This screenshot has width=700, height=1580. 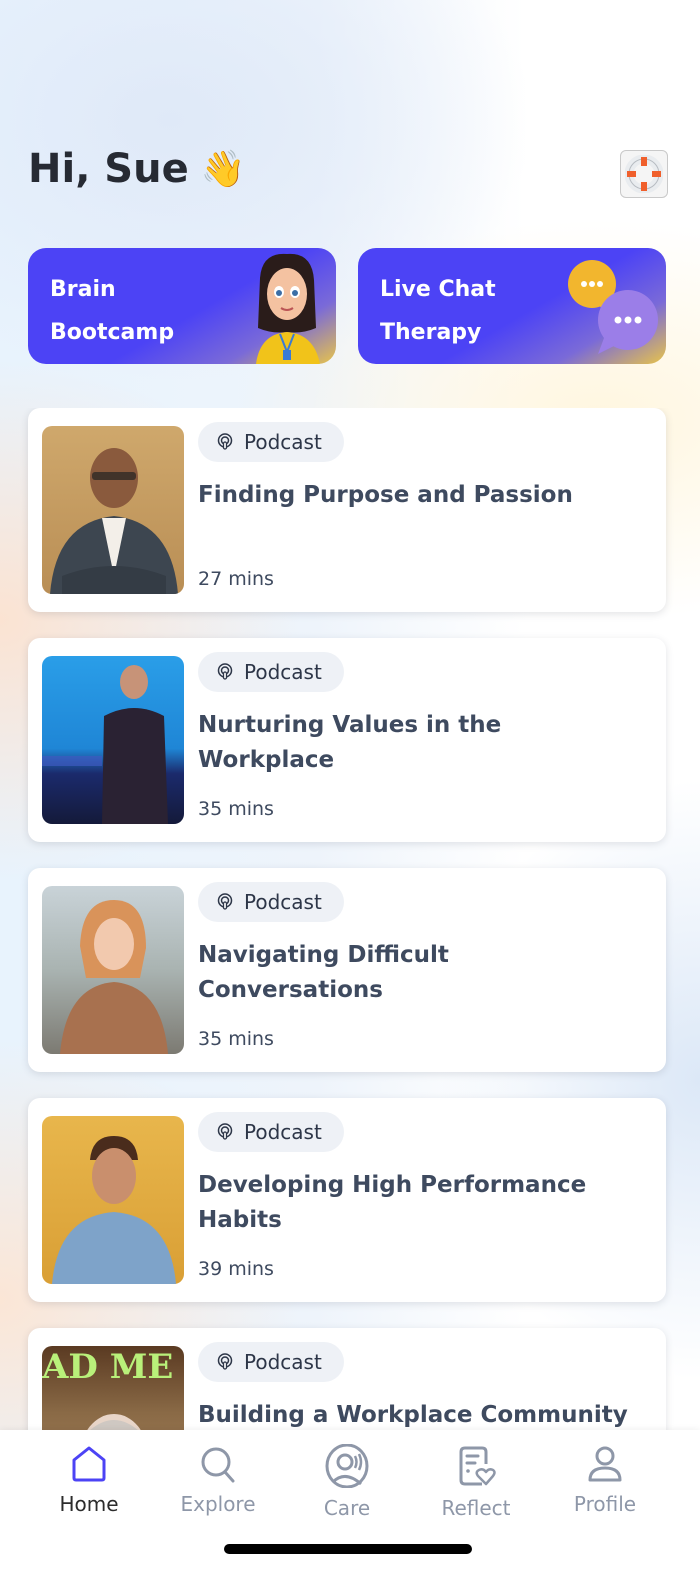 What do you see at coordinates (413, 1415) in the screenshot?
I see `podcast-title: Building a Workplace Community` at bounding box center [413, 1415].